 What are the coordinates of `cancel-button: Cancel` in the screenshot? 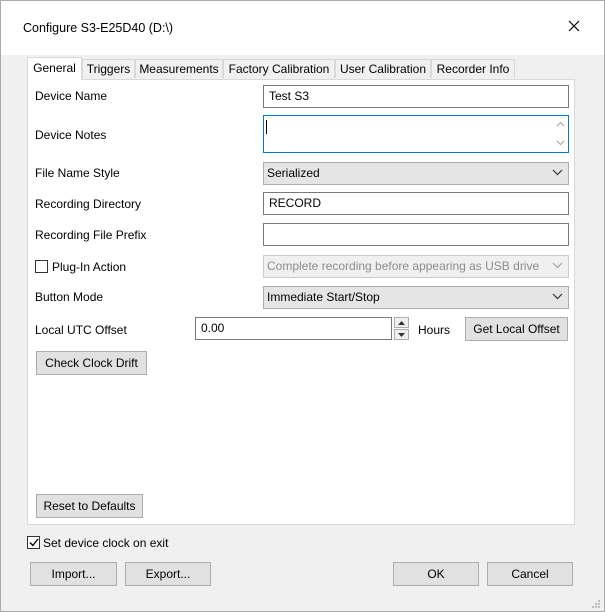 It's located at (530, 574).